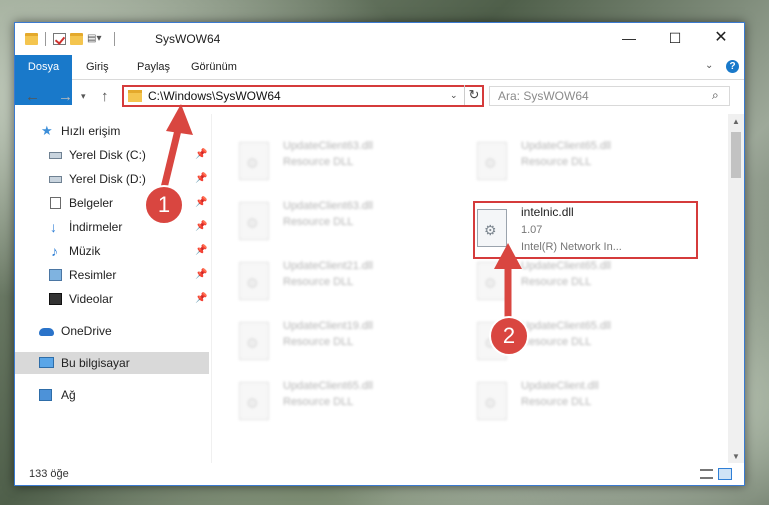 This screenshot has width=769, height=505. Describe the element at coordinates (97, 67) in the screenshot. I see `tab-home: Giriş` at that location.